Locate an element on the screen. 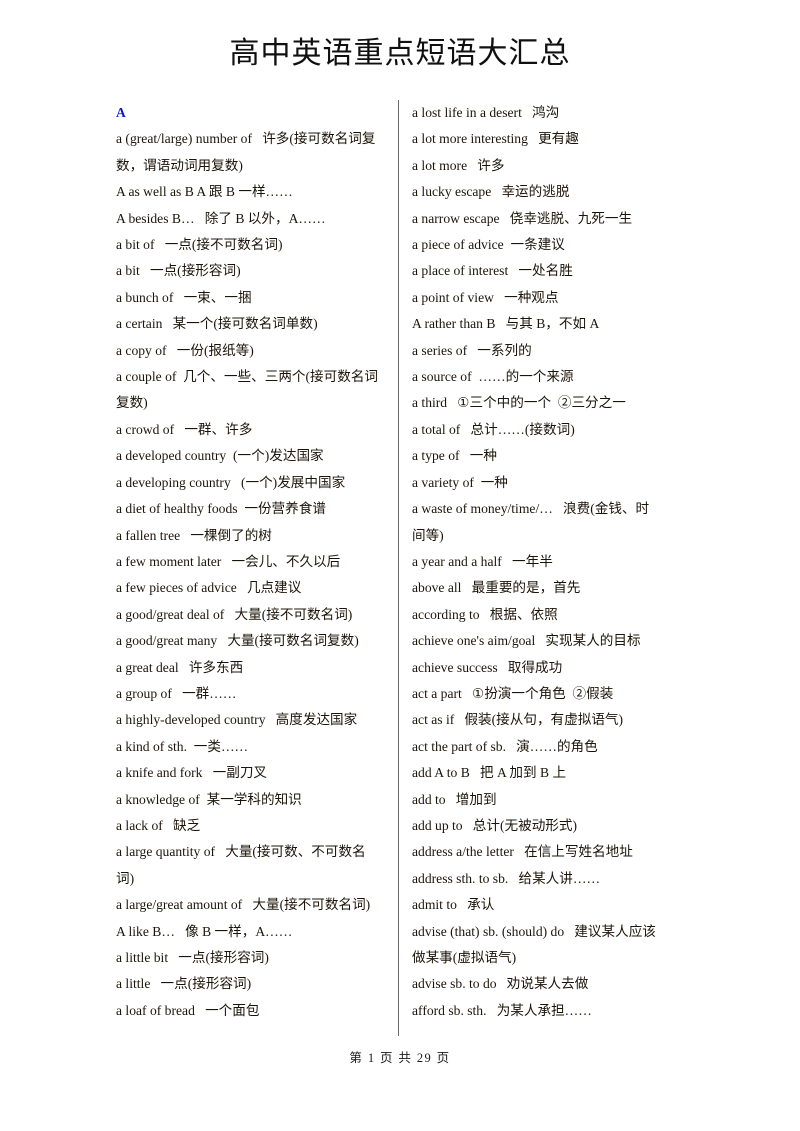  phrase-entry: a loaf of bread 一个面包 is located at coordinates (188, 1010).